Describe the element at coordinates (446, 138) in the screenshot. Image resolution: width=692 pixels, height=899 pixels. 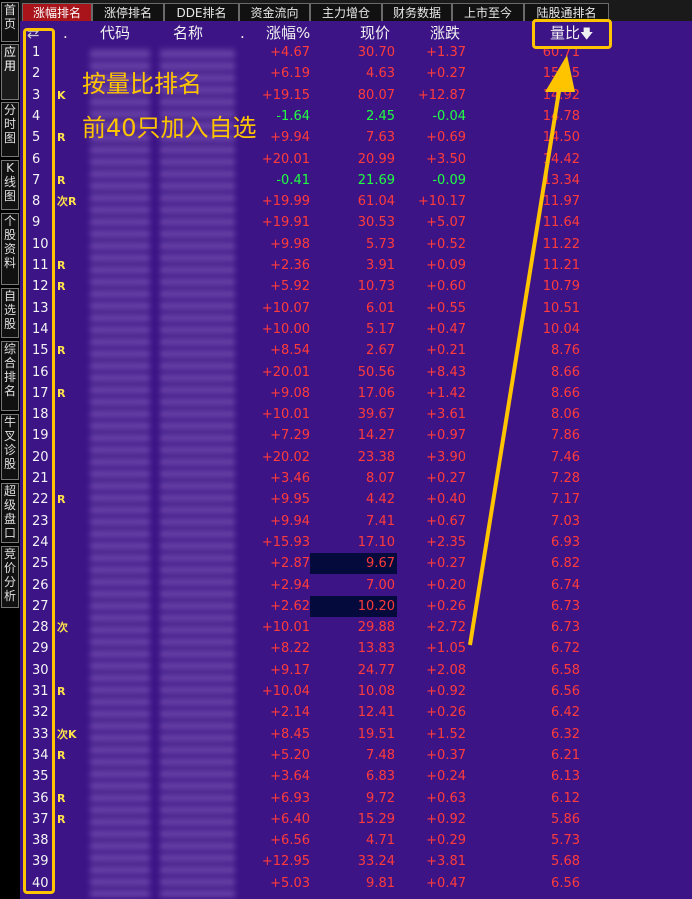
I see `change-cell: +0.69` at that location.